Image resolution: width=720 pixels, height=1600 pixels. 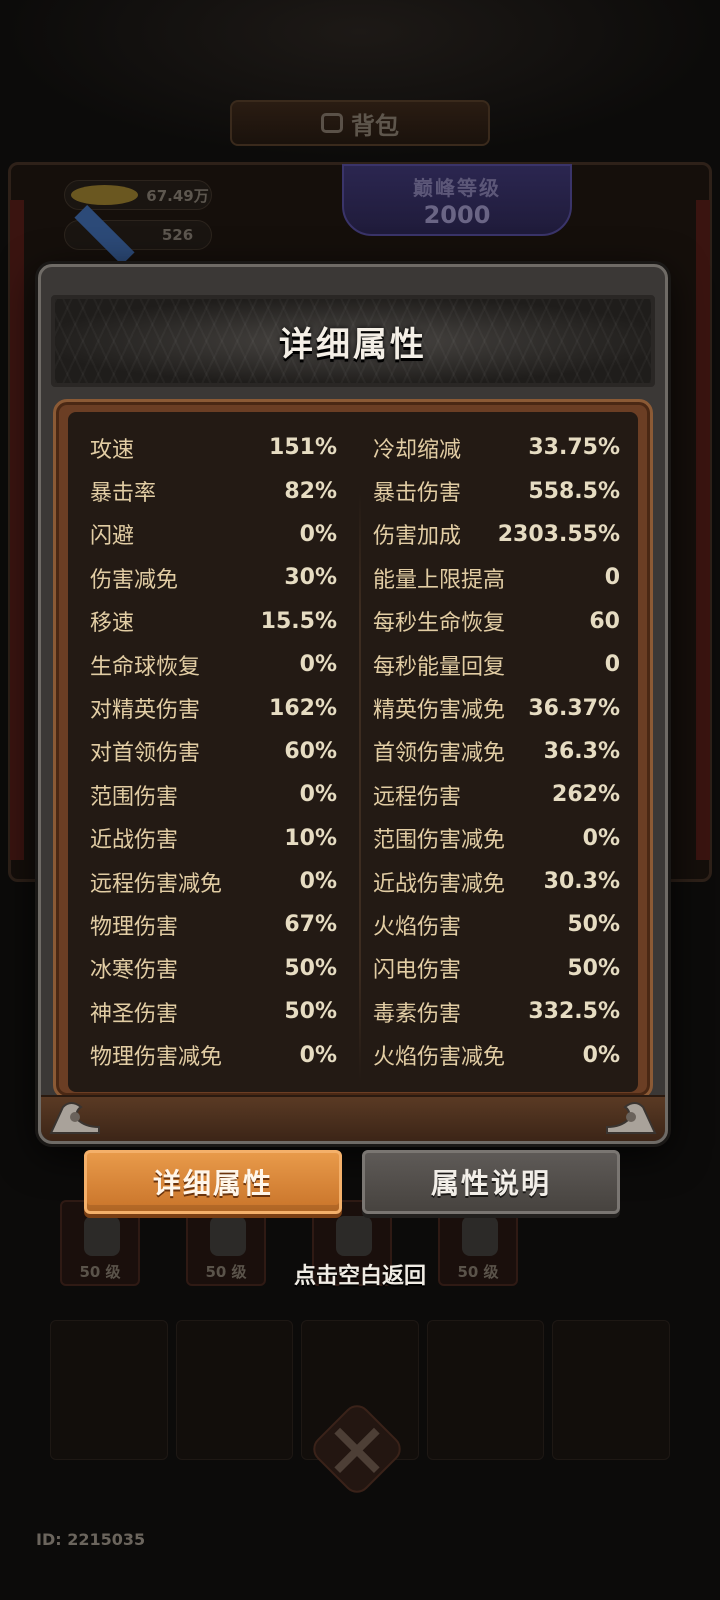 I want to click on attribute-value: 332.5%, so click(x=574, y=1012).